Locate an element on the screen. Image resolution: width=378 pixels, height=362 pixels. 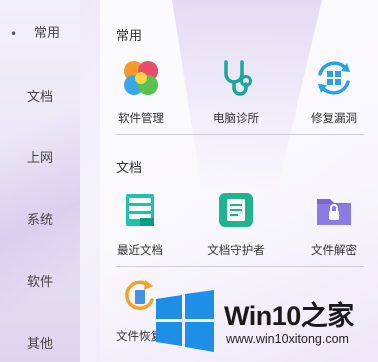
sidebar-item-label: 其他 is located at coordinates (39, 344).